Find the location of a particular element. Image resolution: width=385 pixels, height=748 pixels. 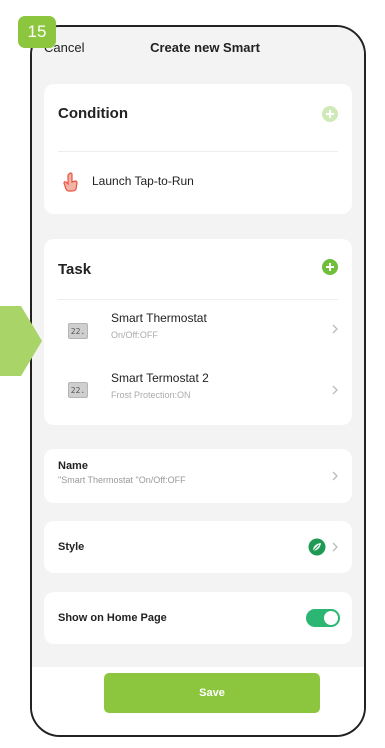

task-item-status: Frost Protection:ON is located at coordinates (151, 395).